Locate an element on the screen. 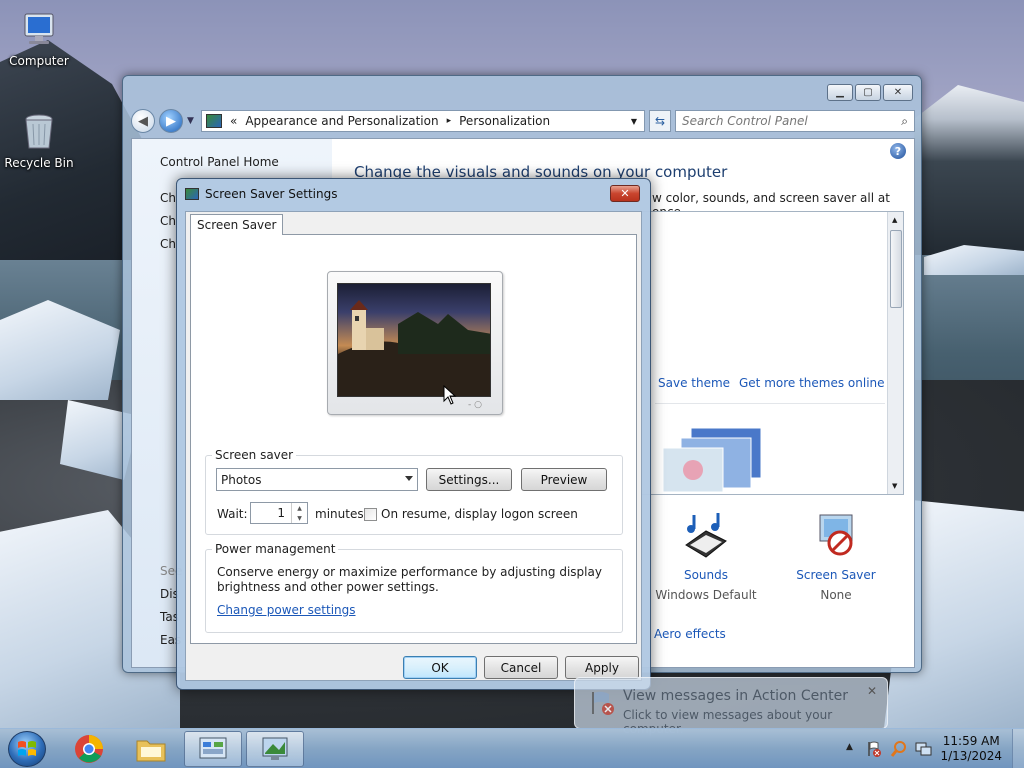 The image size is (1024, 768). breadcrumb-appearance: Appearance and Personalization is located at coordinates (341, 121).